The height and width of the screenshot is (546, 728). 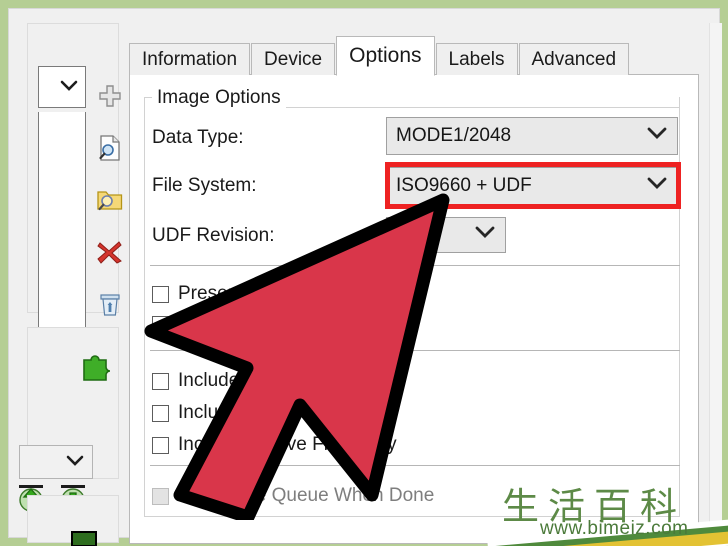 I want to click on add-button, so click(x=110, y=96).